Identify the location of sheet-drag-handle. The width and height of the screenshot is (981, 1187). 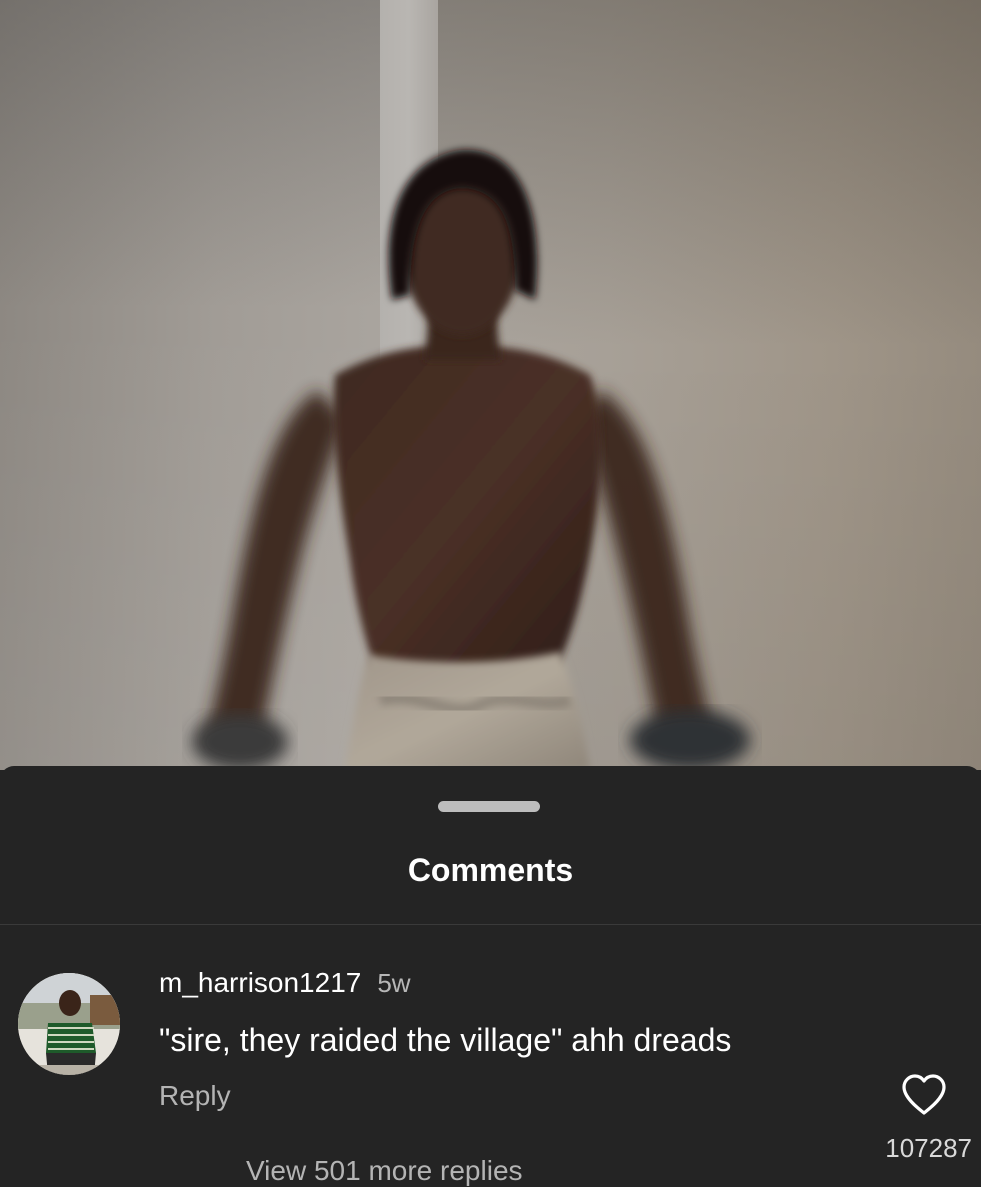
(489, 806).